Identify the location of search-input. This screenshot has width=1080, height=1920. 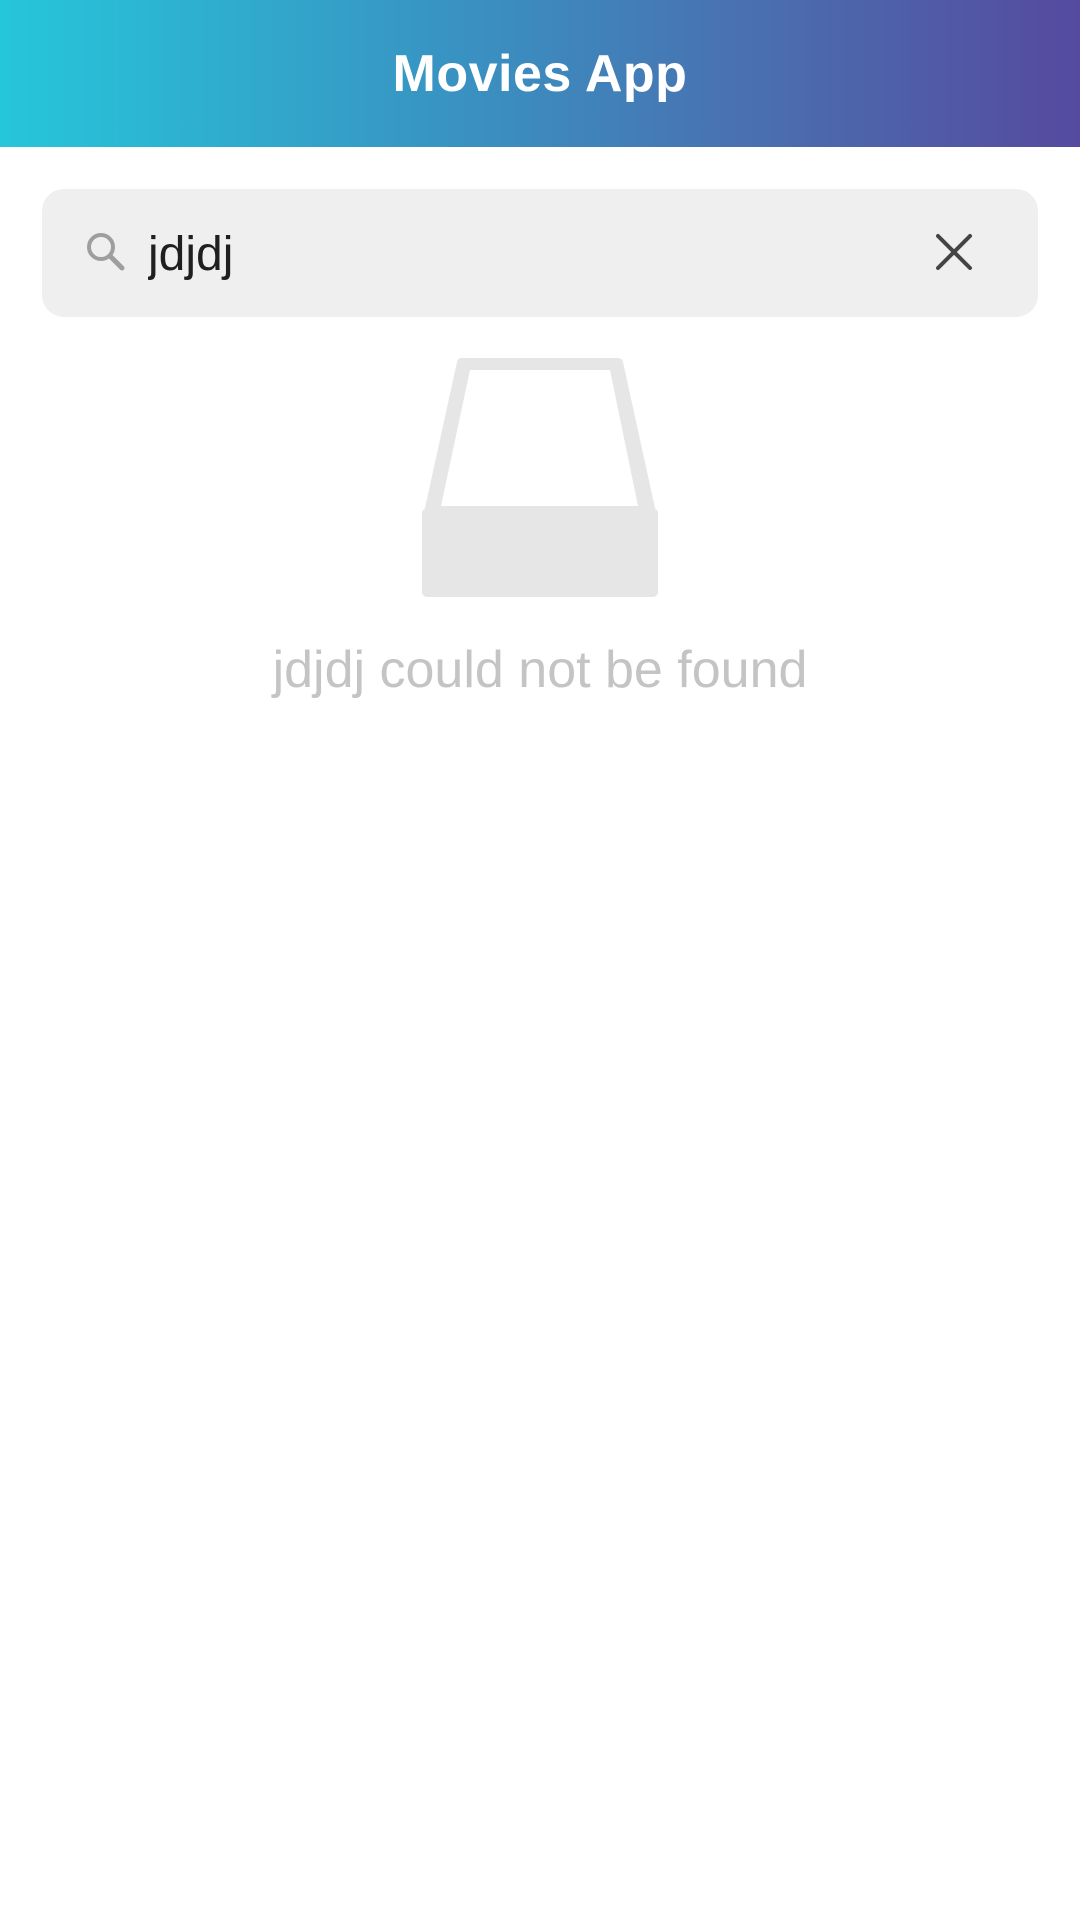
(518, 254).